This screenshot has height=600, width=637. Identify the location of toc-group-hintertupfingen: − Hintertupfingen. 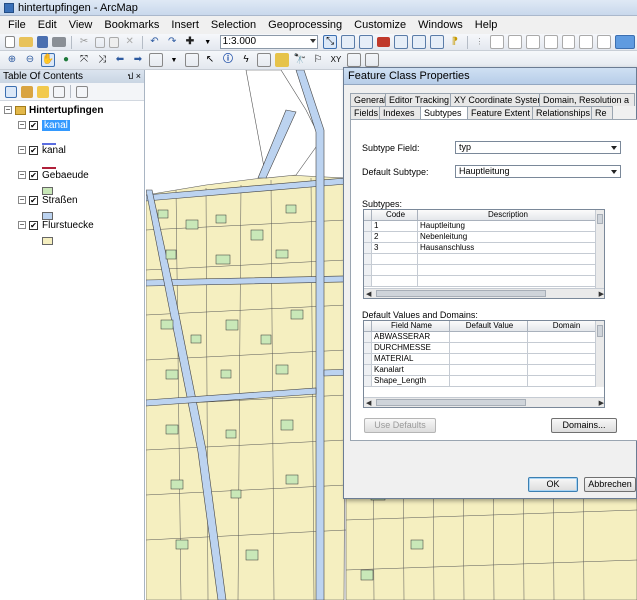
(53, 110).